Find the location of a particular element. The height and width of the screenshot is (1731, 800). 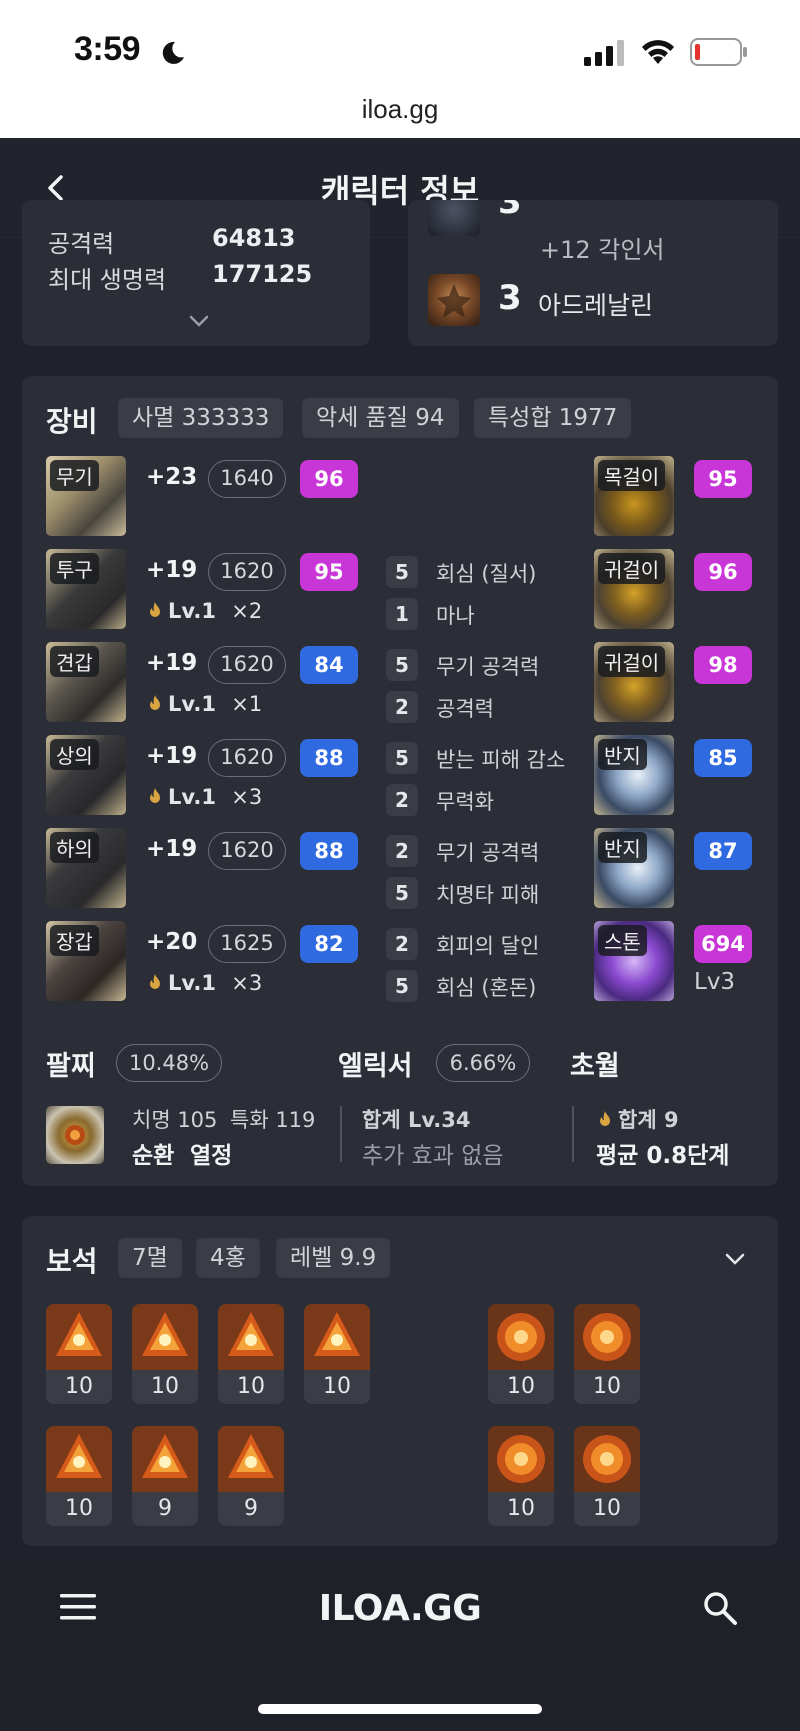

effect-count: 1 is located at coordinates (402, 614).